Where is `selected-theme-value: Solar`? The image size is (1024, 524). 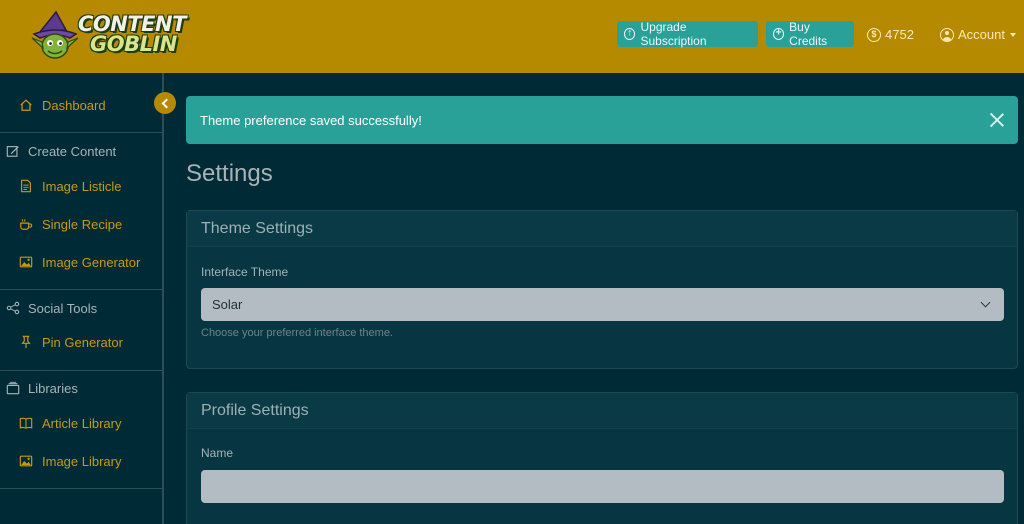 selected-theme-value: Solar is located at coordinates (227, 304).